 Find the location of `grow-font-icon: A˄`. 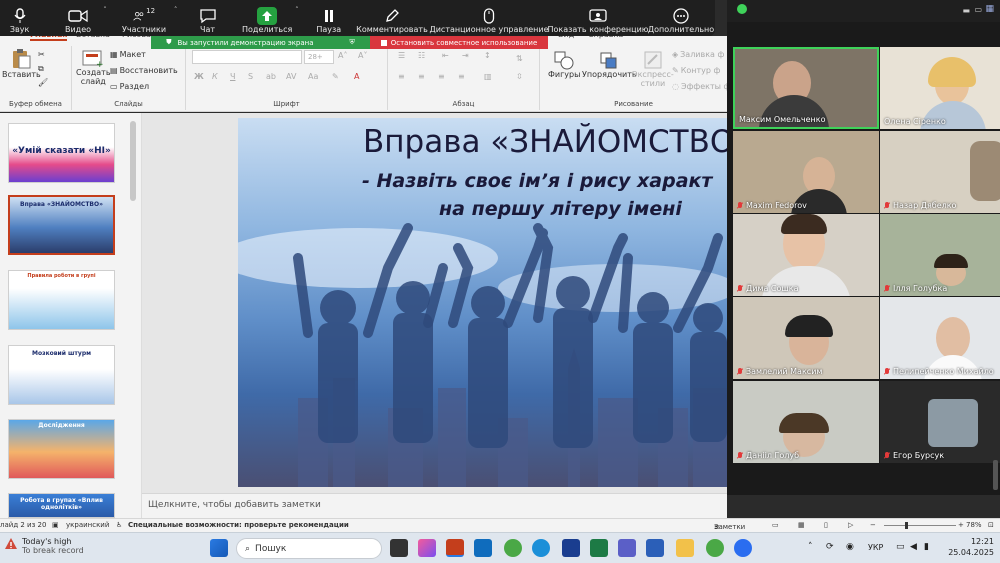

grow-font-icon: A˄ is located at coordinates (342, 55).